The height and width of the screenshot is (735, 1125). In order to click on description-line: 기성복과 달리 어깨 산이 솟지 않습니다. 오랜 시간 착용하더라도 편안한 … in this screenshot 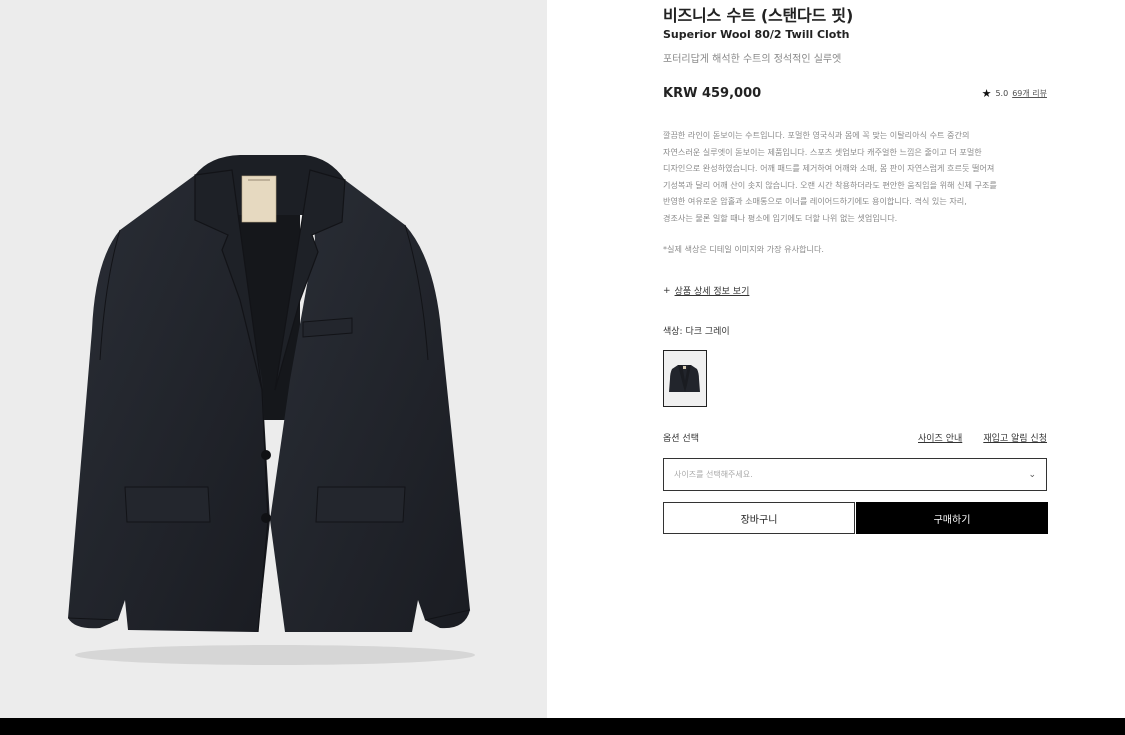, I will do `click(830, 184)`.